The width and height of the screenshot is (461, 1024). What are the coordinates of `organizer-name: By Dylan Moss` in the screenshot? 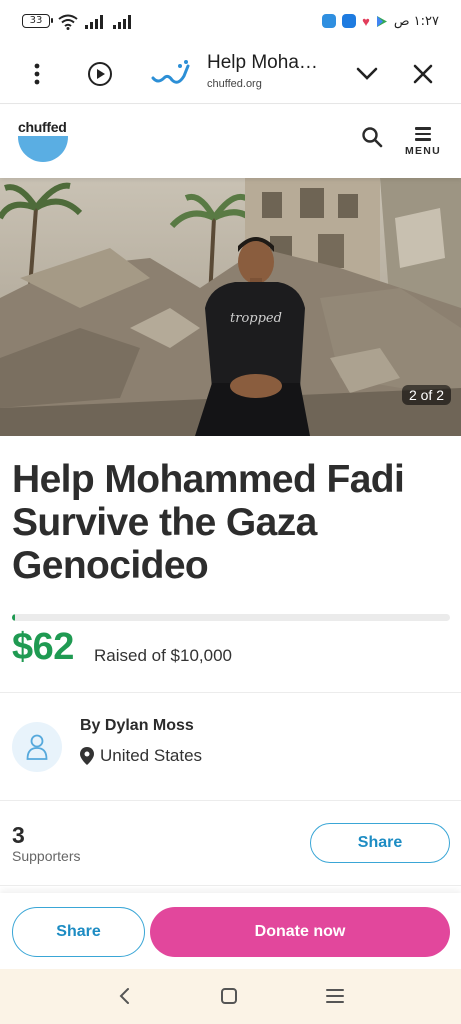 It's located at (137, 726).